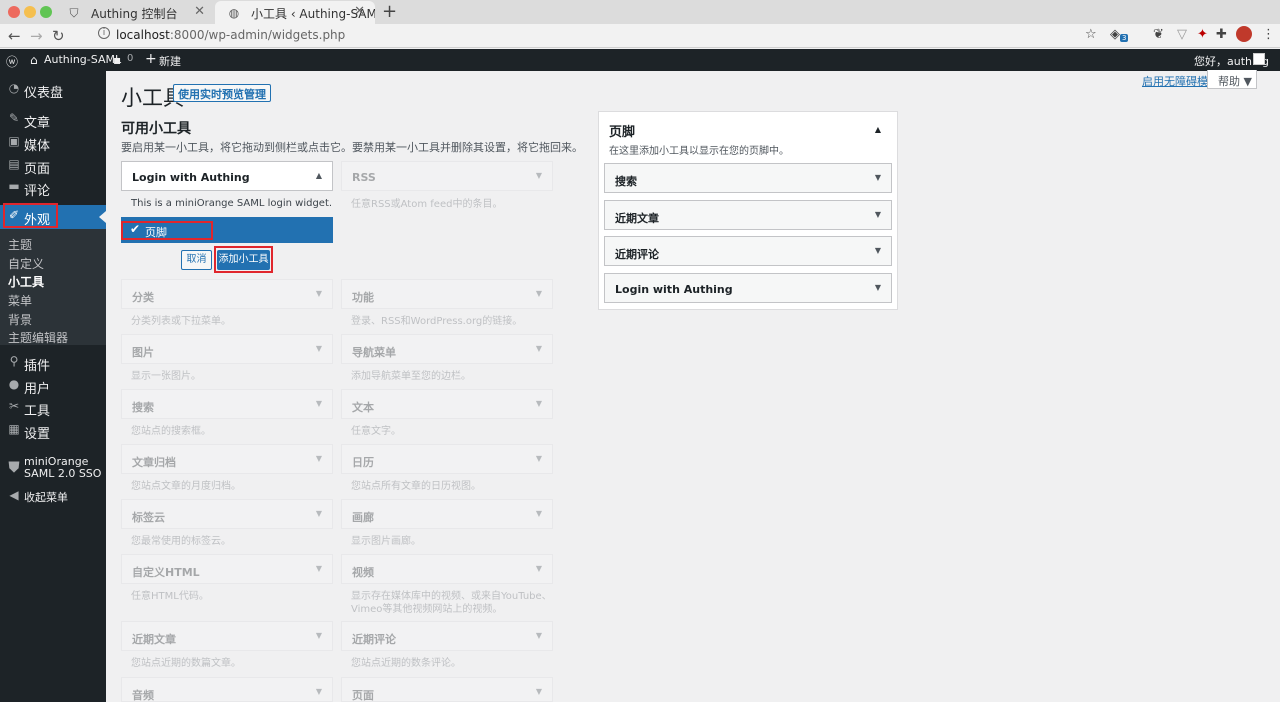 This screenshot has width=1280, height=702. What do you see at coordinates (406, 663) in the screenshot?
I see `widget-desc: 您站点近期的数条评论。` at bounding box center [406, 663].